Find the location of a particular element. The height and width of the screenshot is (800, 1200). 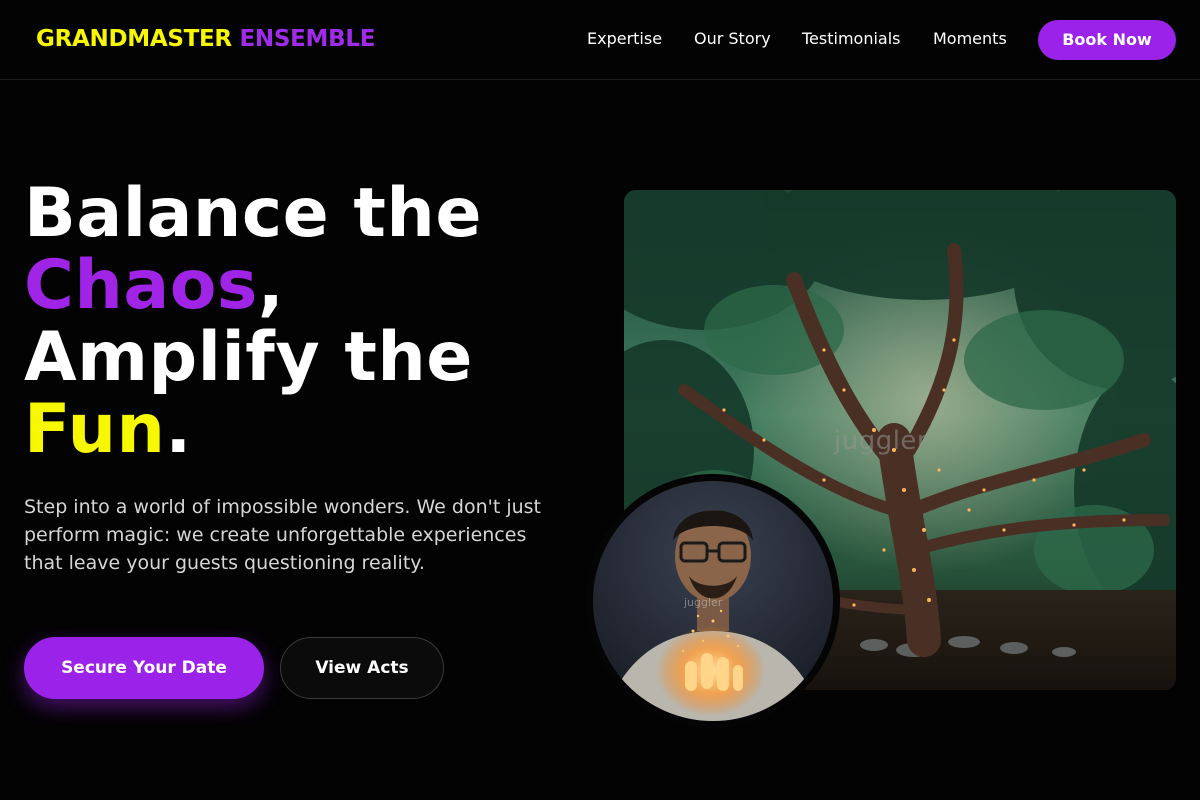

brand-logo: GRANDMASTER ENSEMBLE is located at coordinates (205, 39).